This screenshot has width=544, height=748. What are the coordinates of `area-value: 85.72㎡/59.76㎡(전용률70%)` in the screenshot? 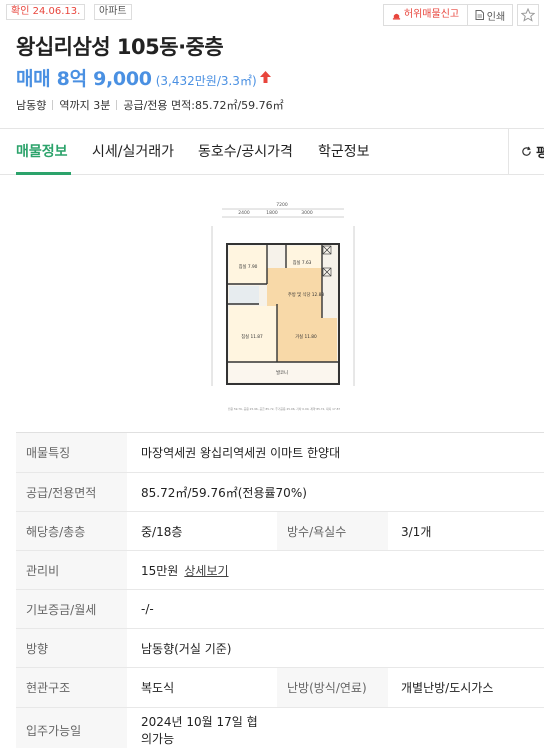 It's located at (224, 492).